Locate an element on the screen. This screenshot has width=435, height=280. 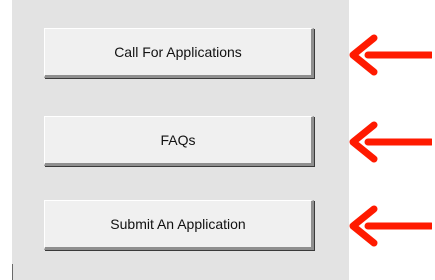
panel-edge-mark is located at coordinates (12, 272).